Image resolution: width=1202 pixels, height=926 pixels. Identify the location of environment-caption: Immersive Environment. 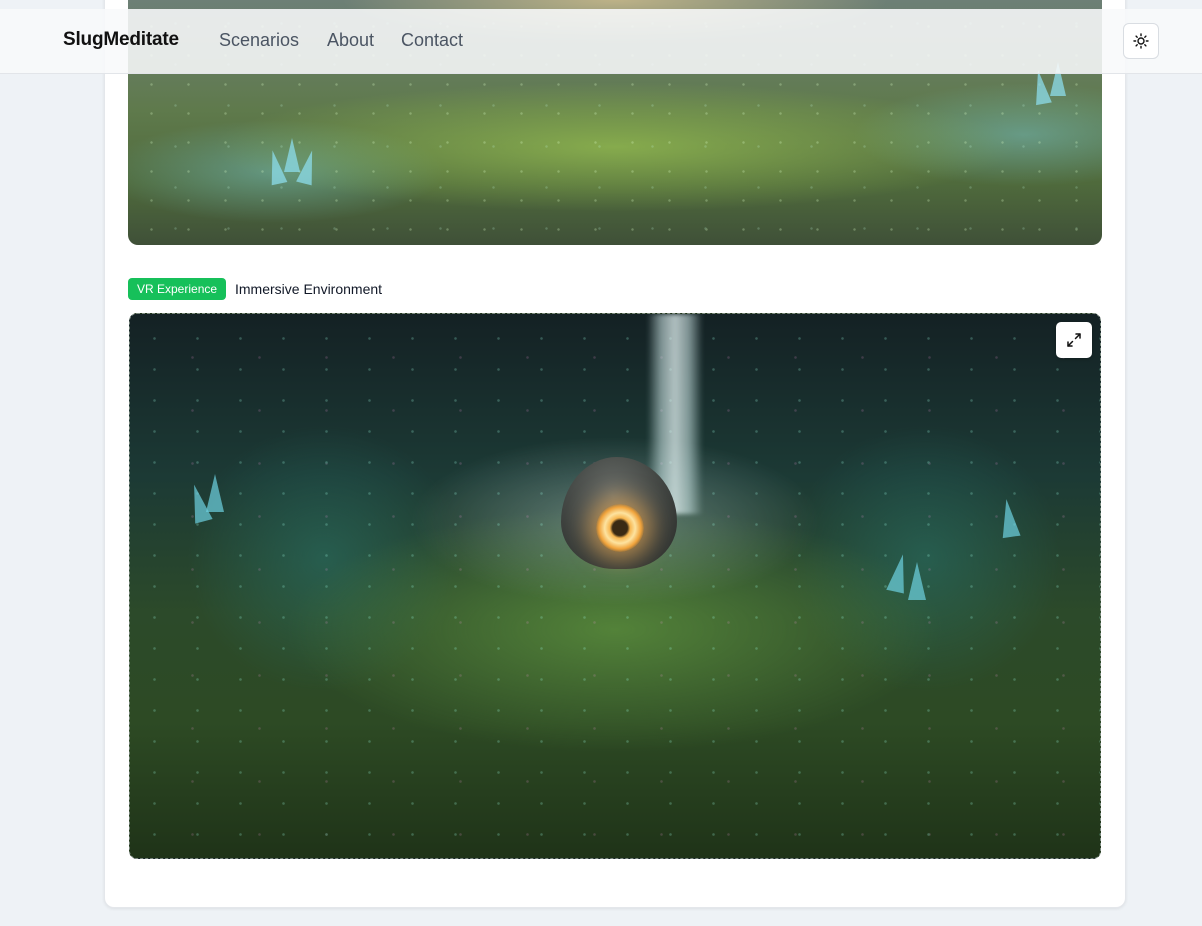
(309, 289).